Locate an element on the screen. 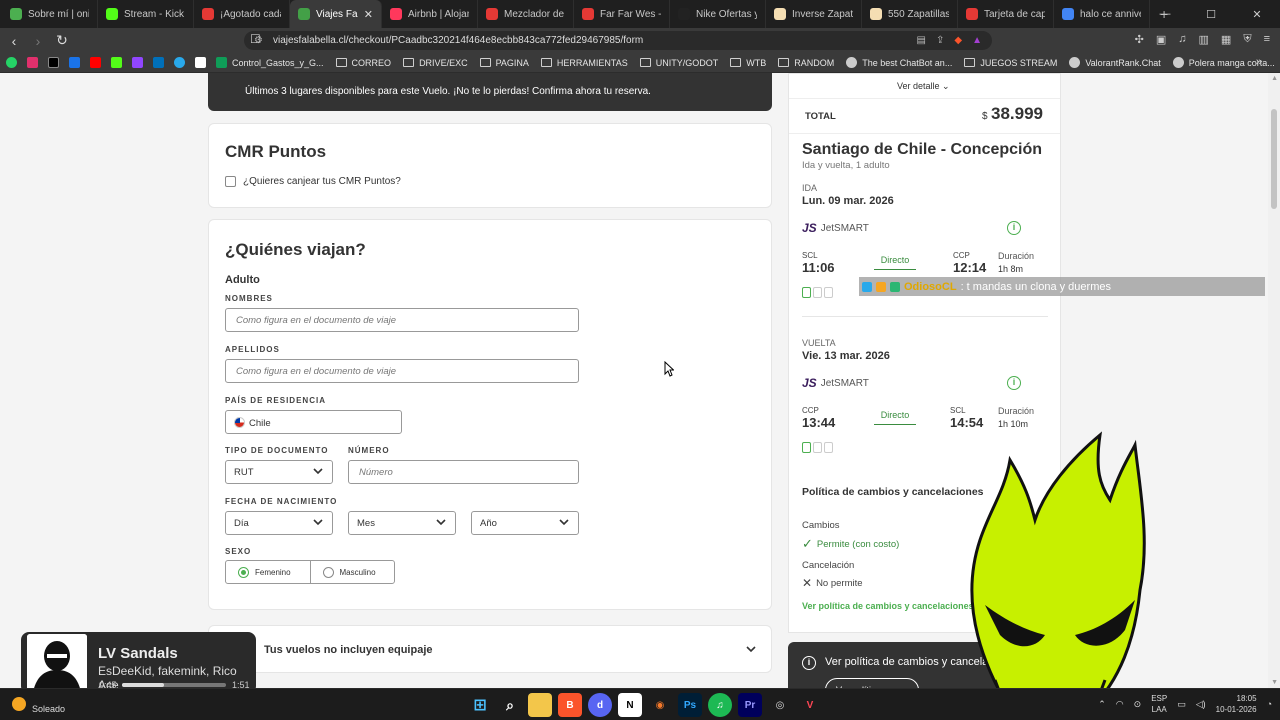 This screenshot has height=720, width=1280. clock: 18:05 10-01-2026 is located at coordinates (1236, 704).